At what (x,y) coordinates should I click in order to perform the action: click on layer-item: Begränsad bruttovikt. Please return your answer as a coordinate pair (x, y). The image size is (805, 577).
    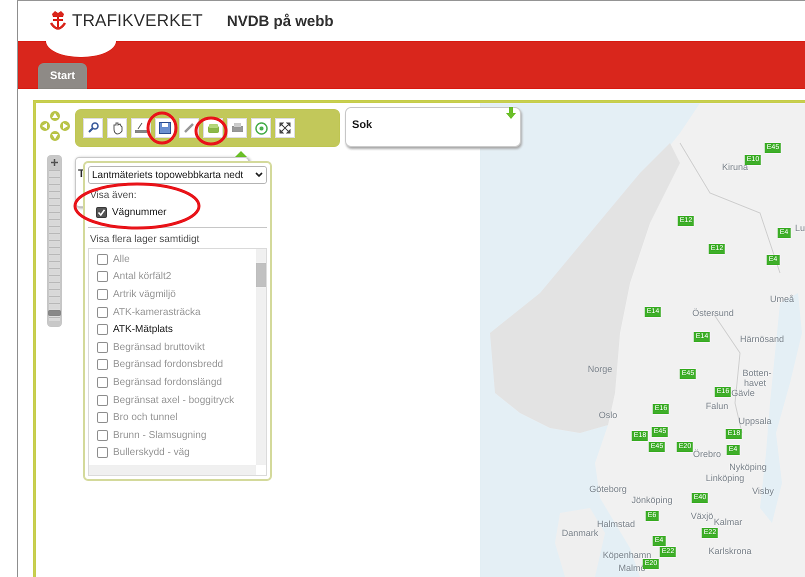
    Looking at the image, I should click on (172, 347).